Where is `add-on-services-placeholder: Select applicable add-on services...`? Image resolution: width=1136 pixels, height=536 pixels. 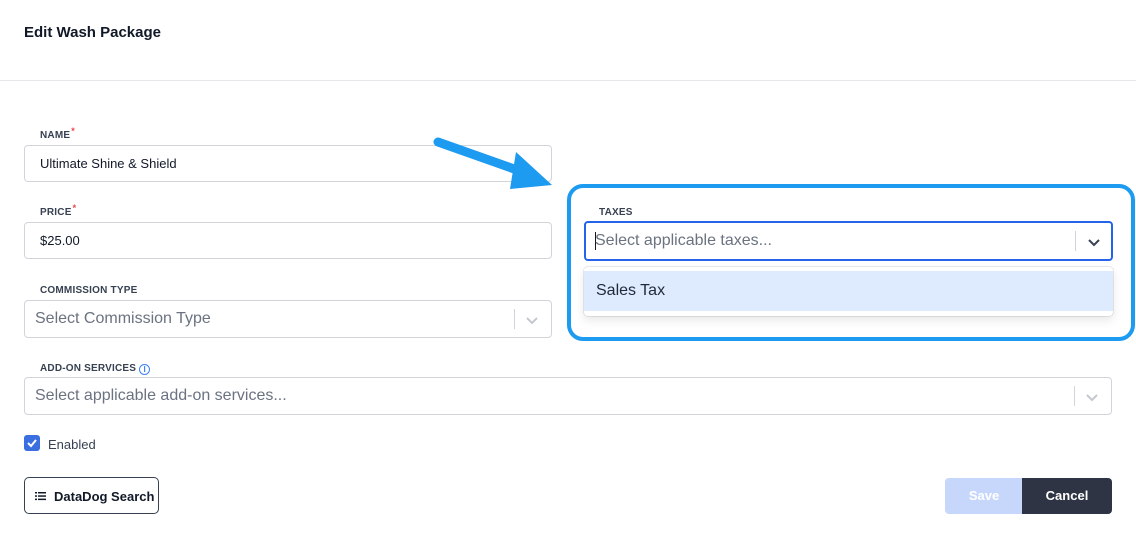
add-on-services-placeholder: Select applicable add-on services... is located at coordinates (161, 395).